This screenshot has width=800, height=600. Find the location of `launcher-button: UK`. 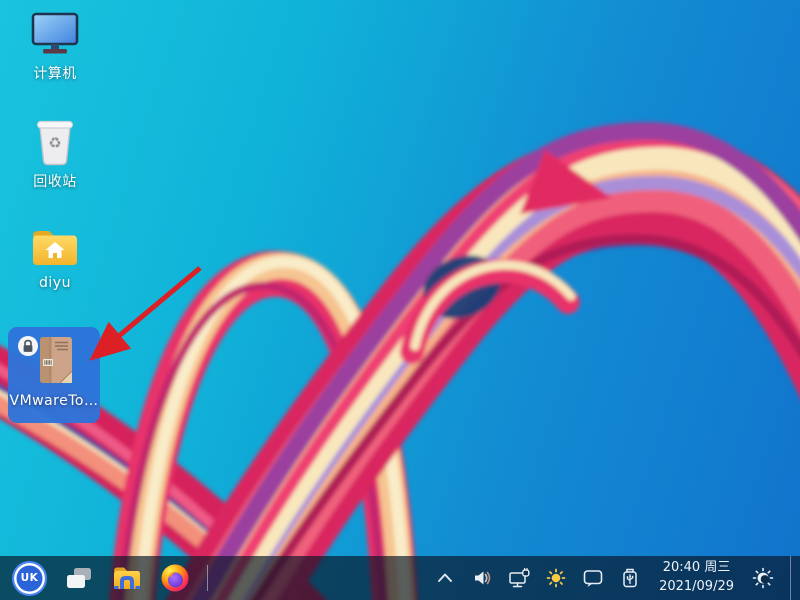

launcher-button: UK is located at coordinates (29, 578).